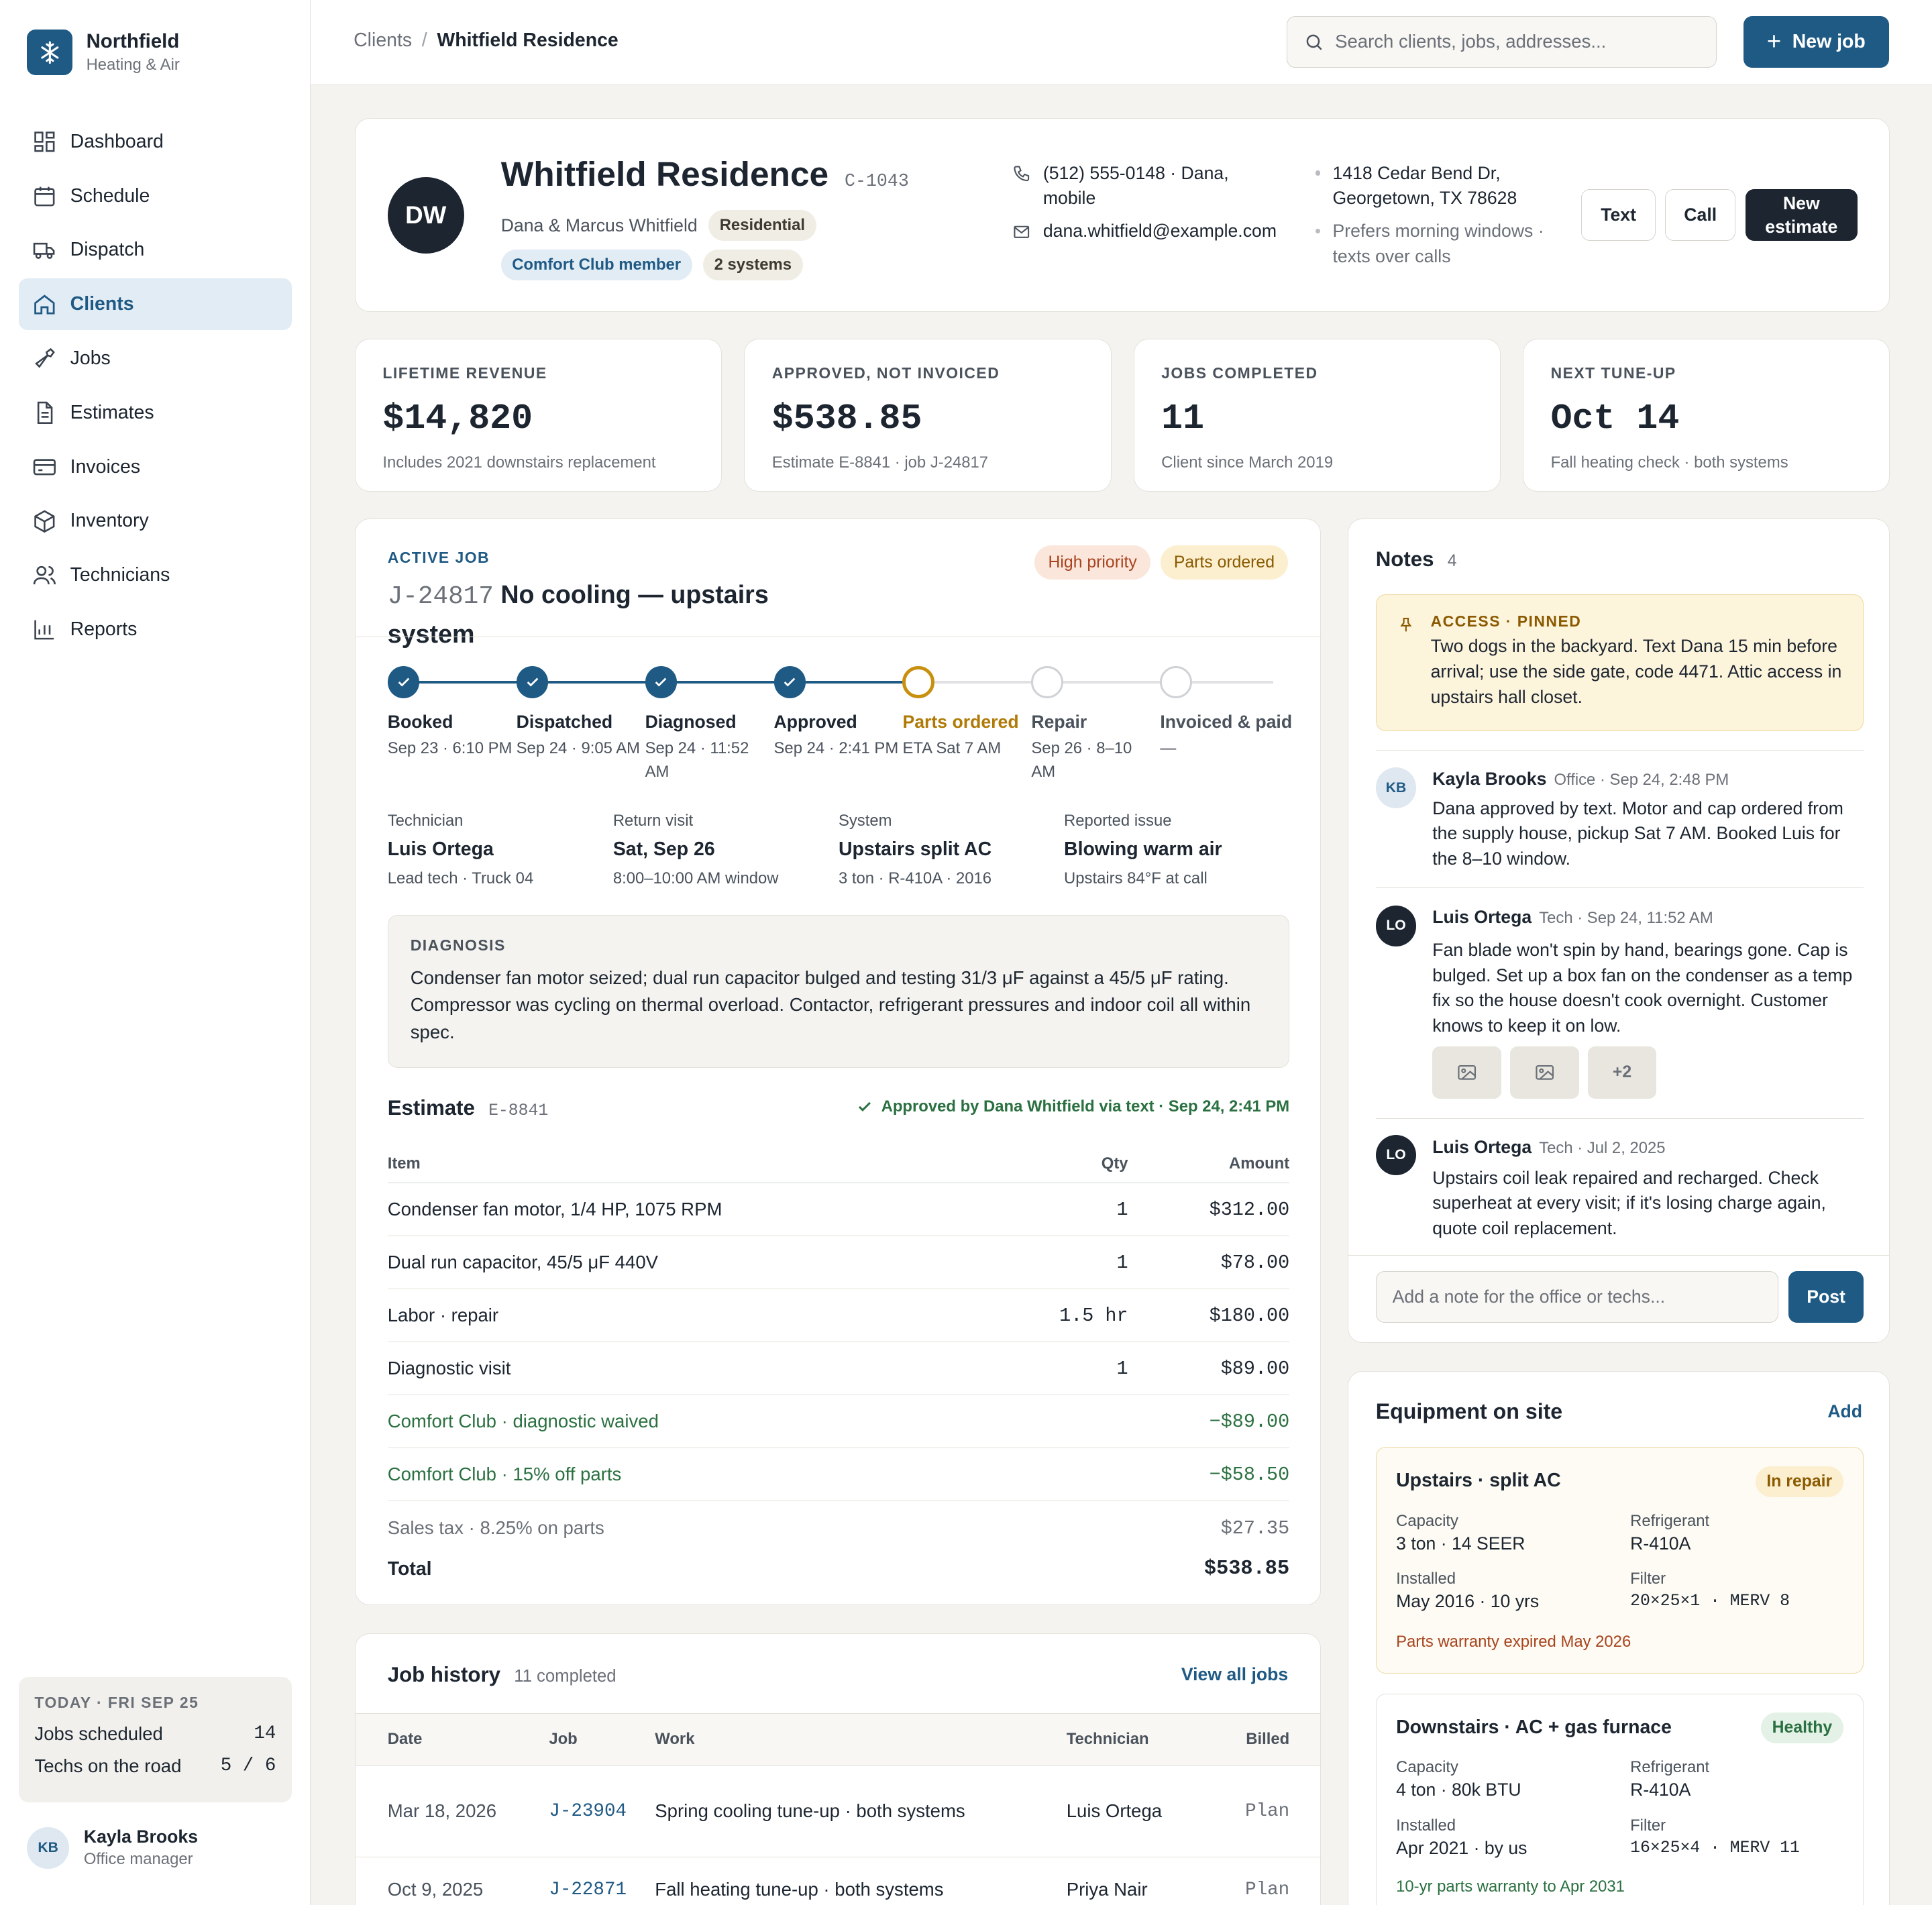 The image size is (1932, 1905). I want to click on fact-sub: 8:00–10:00 AM window, so click(695, 879).